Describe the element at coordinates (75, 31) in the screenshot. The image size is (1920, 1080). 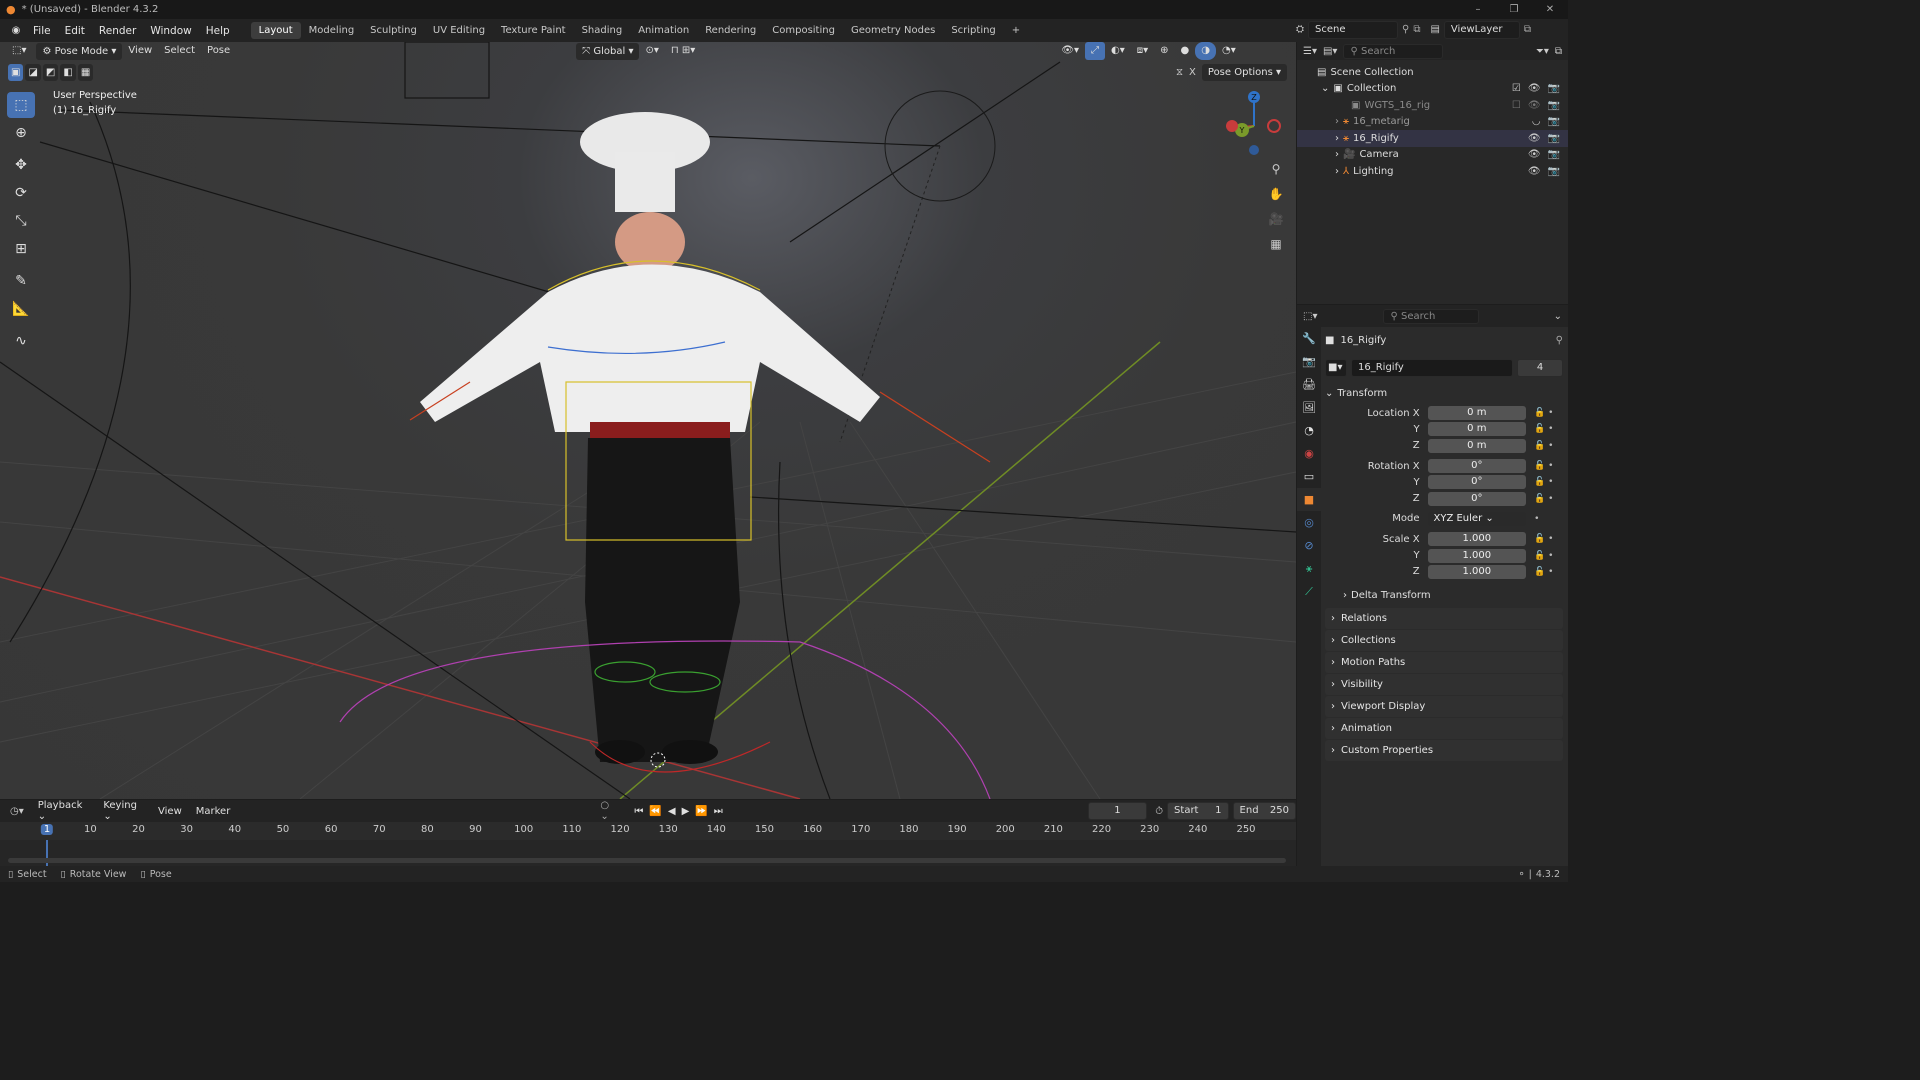
I see `menu-edit: Edit` at that location.